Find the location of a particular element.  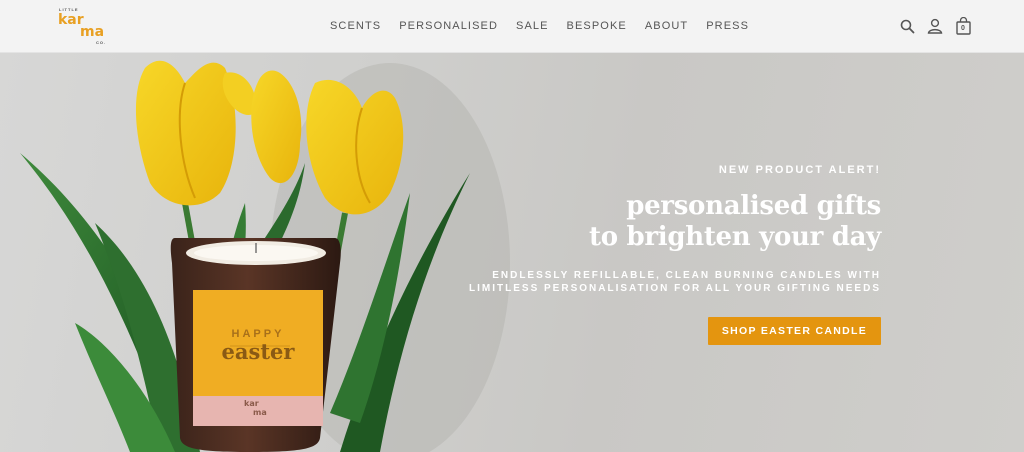

cart-count-badge: 0 is located at coordinates (963, 28).